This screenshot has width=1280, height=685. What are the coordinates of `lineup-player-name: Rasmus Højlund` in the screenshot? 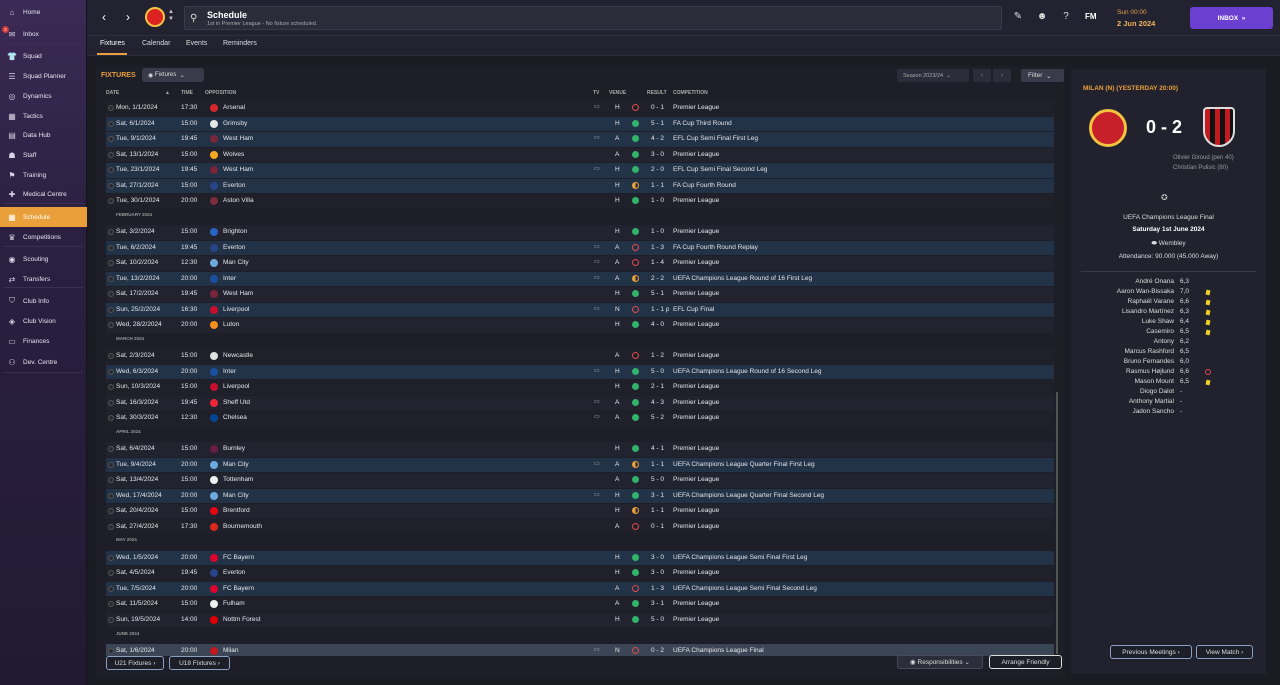 It's located at (1150, 371).